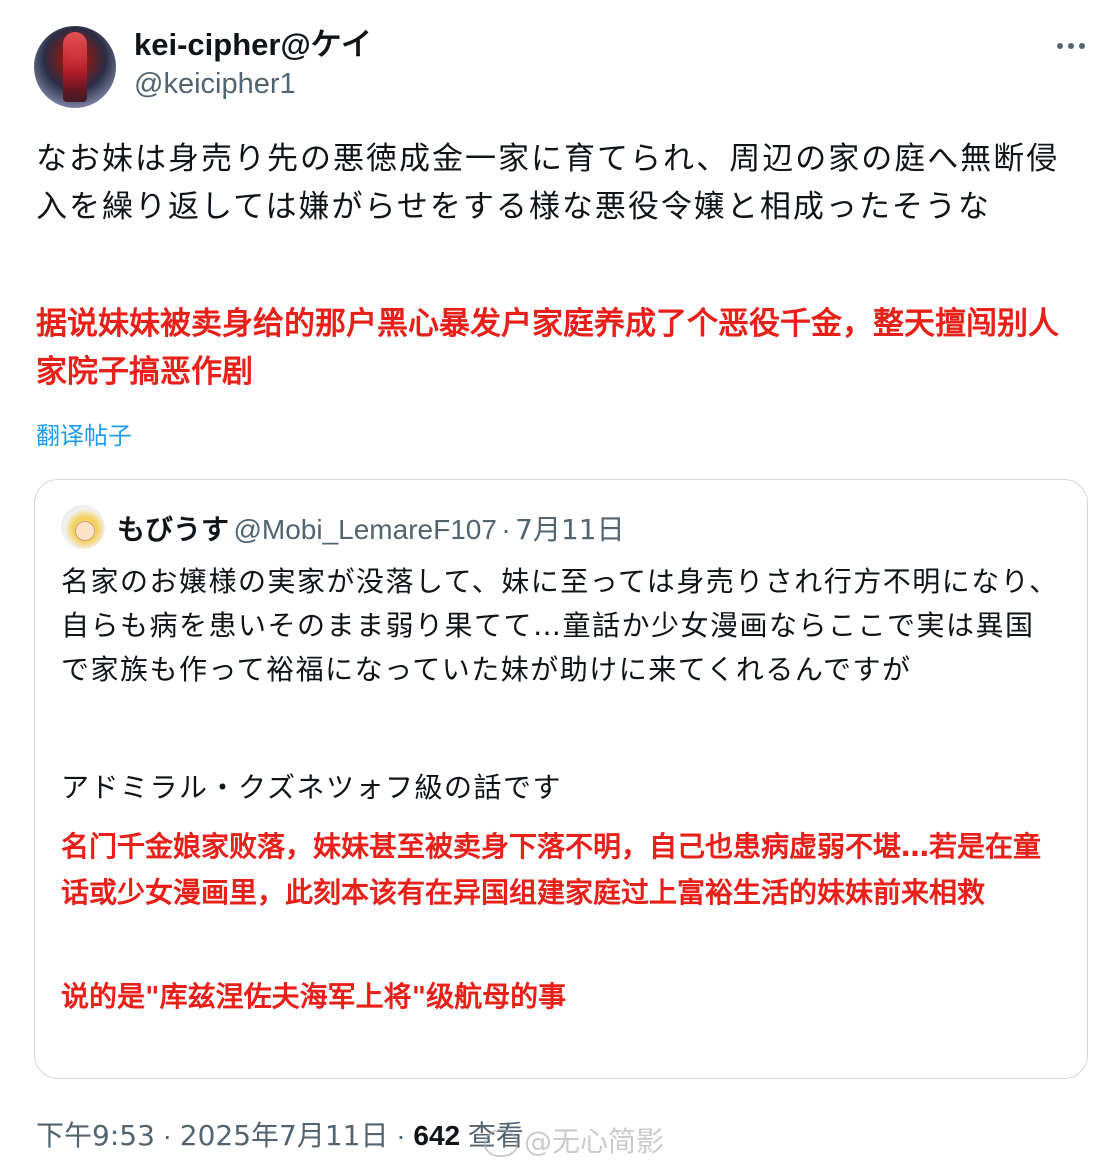  What do you see at coordinates (84, 436) in the screenshot?
I see `translate-post-link: 翻译帖子` at bounding box center [84, 436].